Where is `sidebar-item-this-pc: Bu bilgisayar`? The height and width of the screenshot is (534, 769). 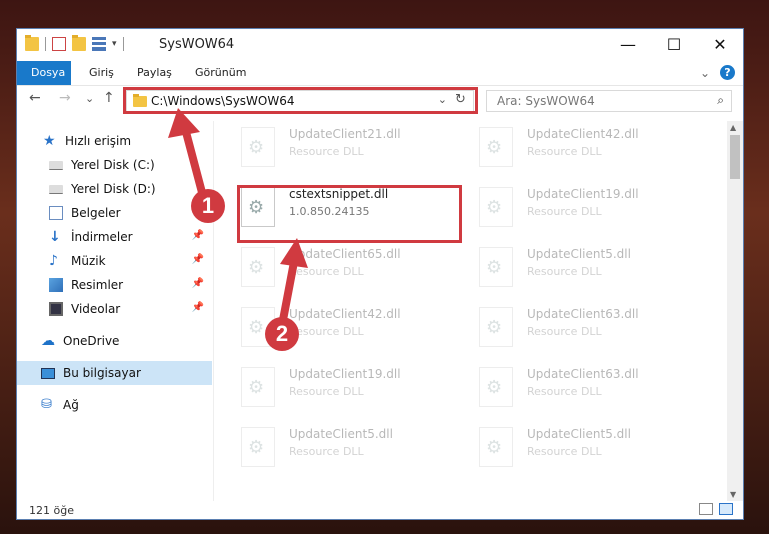
sidebar-item-this-pc: Bu bilgisayar is located at coordinates (114, 373).